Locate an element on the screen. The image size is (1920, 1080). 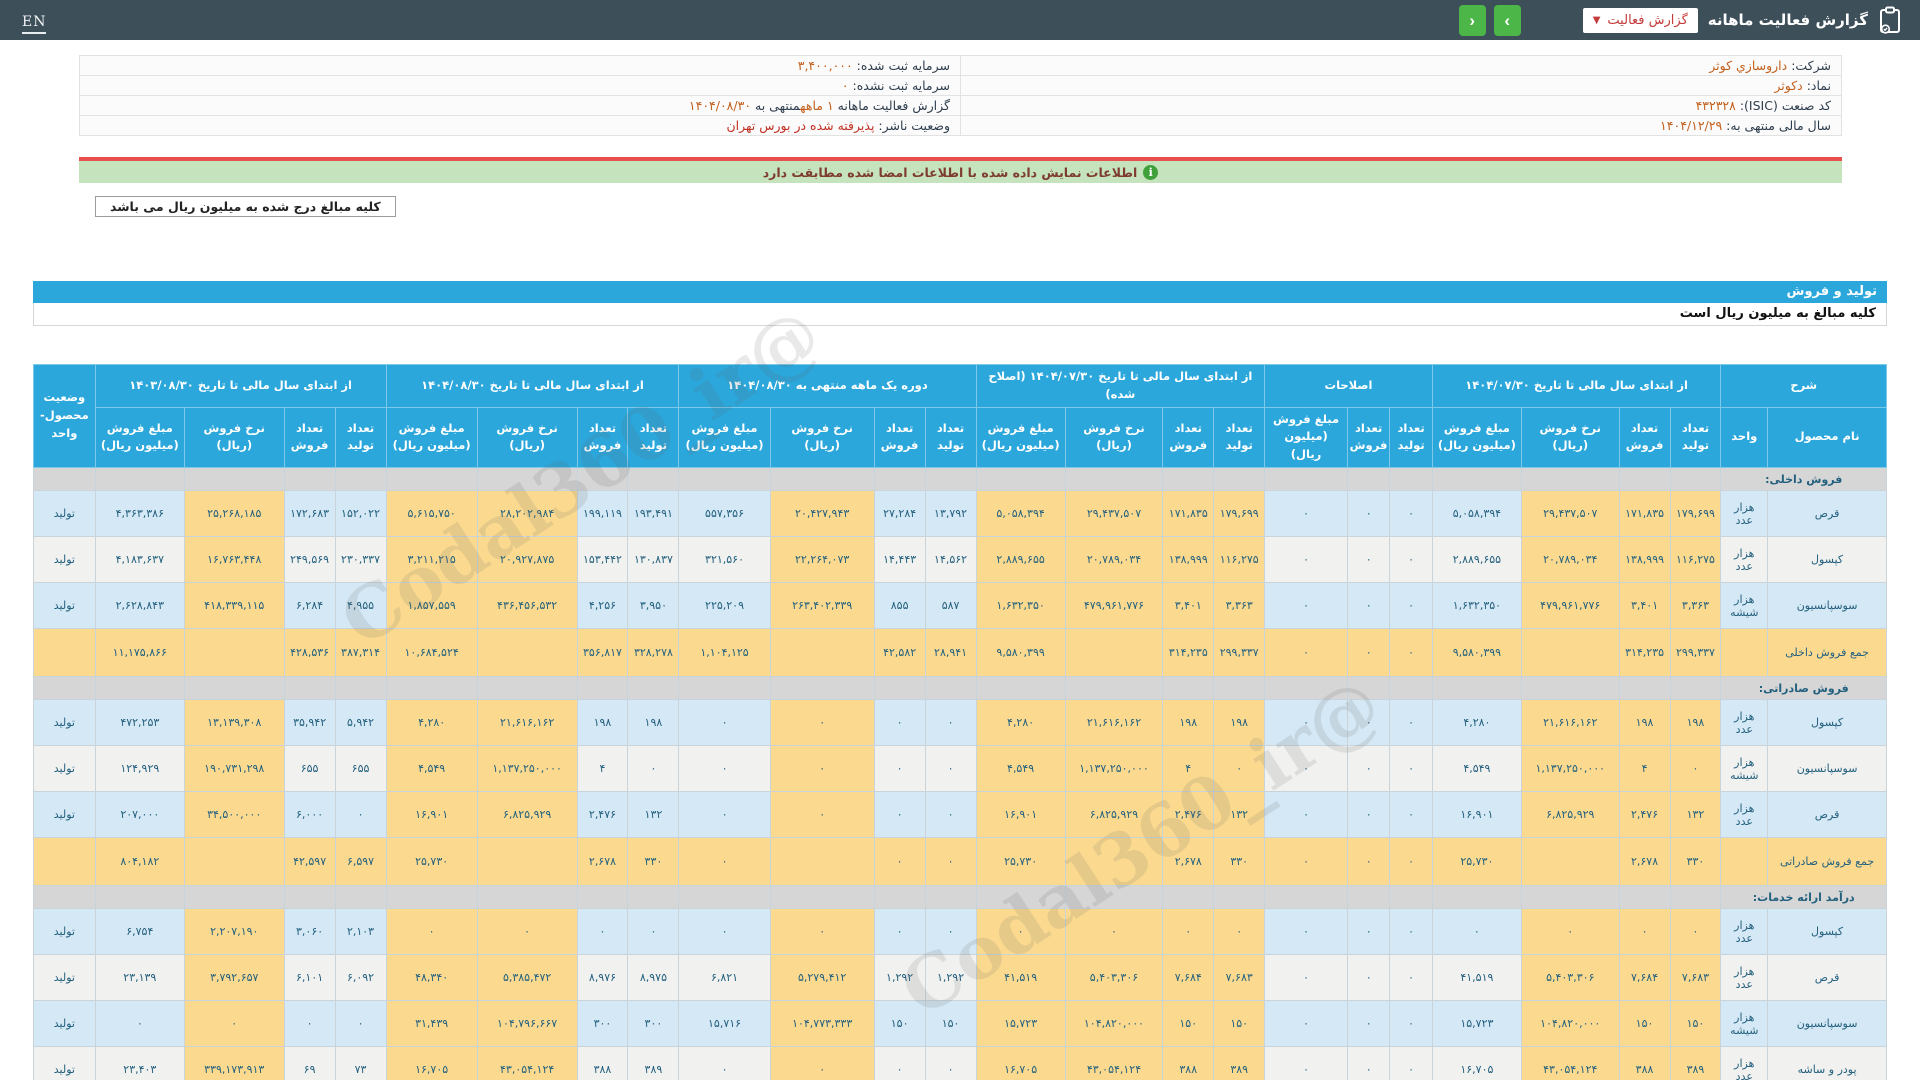
value-cell: ۴۲,۵۹۷ is located at coordinates (309, 862).